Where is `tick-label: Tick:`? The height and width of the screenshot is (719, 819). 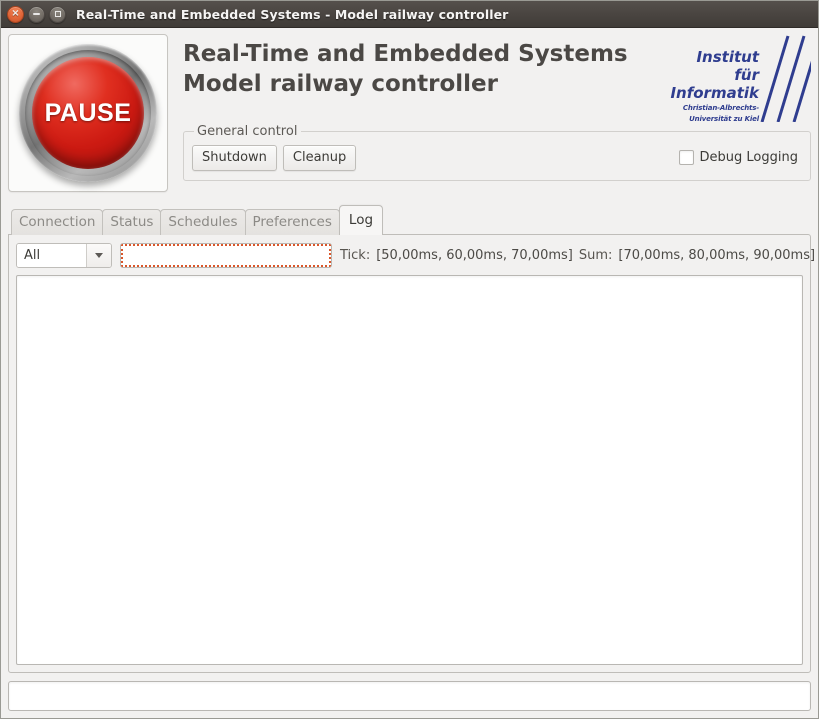
tick-label: Tick: is located at coordinates (355, 255).